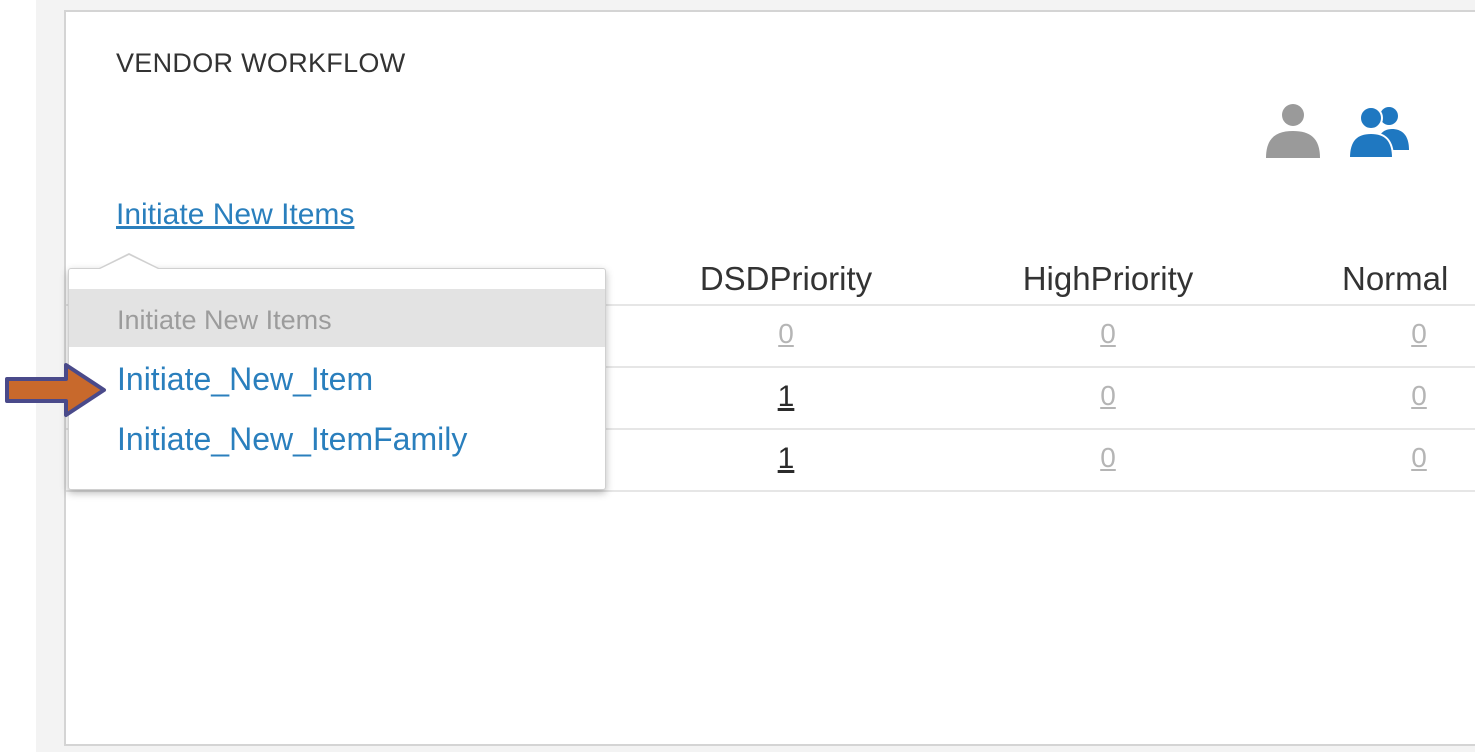 The image size is (1475, 752). What do you see at coordinates (770, 491) in the screenshot?
I see `table-divider` at bounding box center [770, 491].